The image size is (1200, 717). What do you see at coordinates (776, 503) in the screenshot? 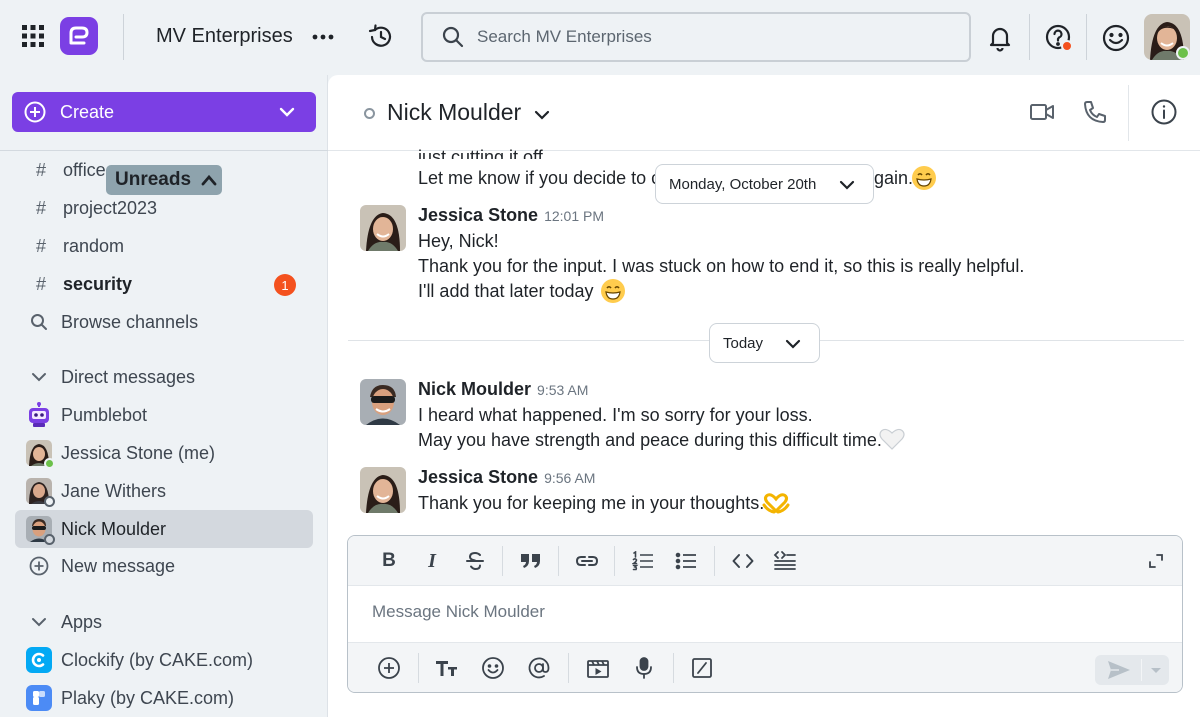
I see `heart-hands-emoji-icon` at bounding box center [776, 503].